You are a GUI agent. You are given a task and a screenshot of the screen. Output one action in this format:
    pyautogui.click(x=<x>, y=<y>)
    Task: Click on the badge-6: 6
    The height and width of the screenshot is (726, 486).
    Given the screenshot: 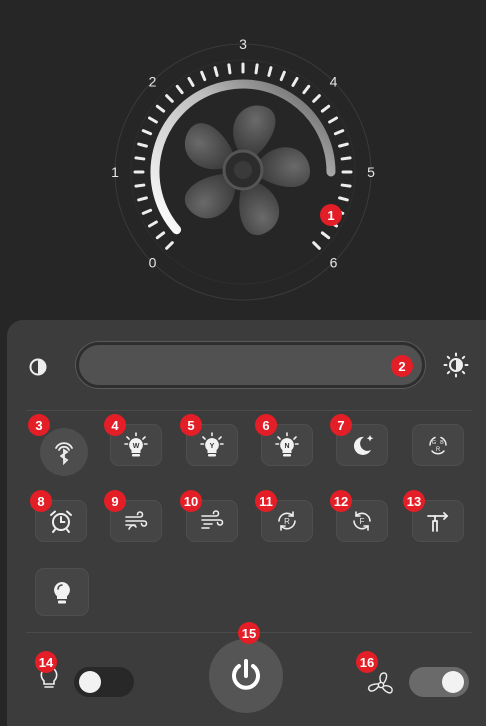 What is the action you would take?
    pyautogui.click(x=266, y=425)
    